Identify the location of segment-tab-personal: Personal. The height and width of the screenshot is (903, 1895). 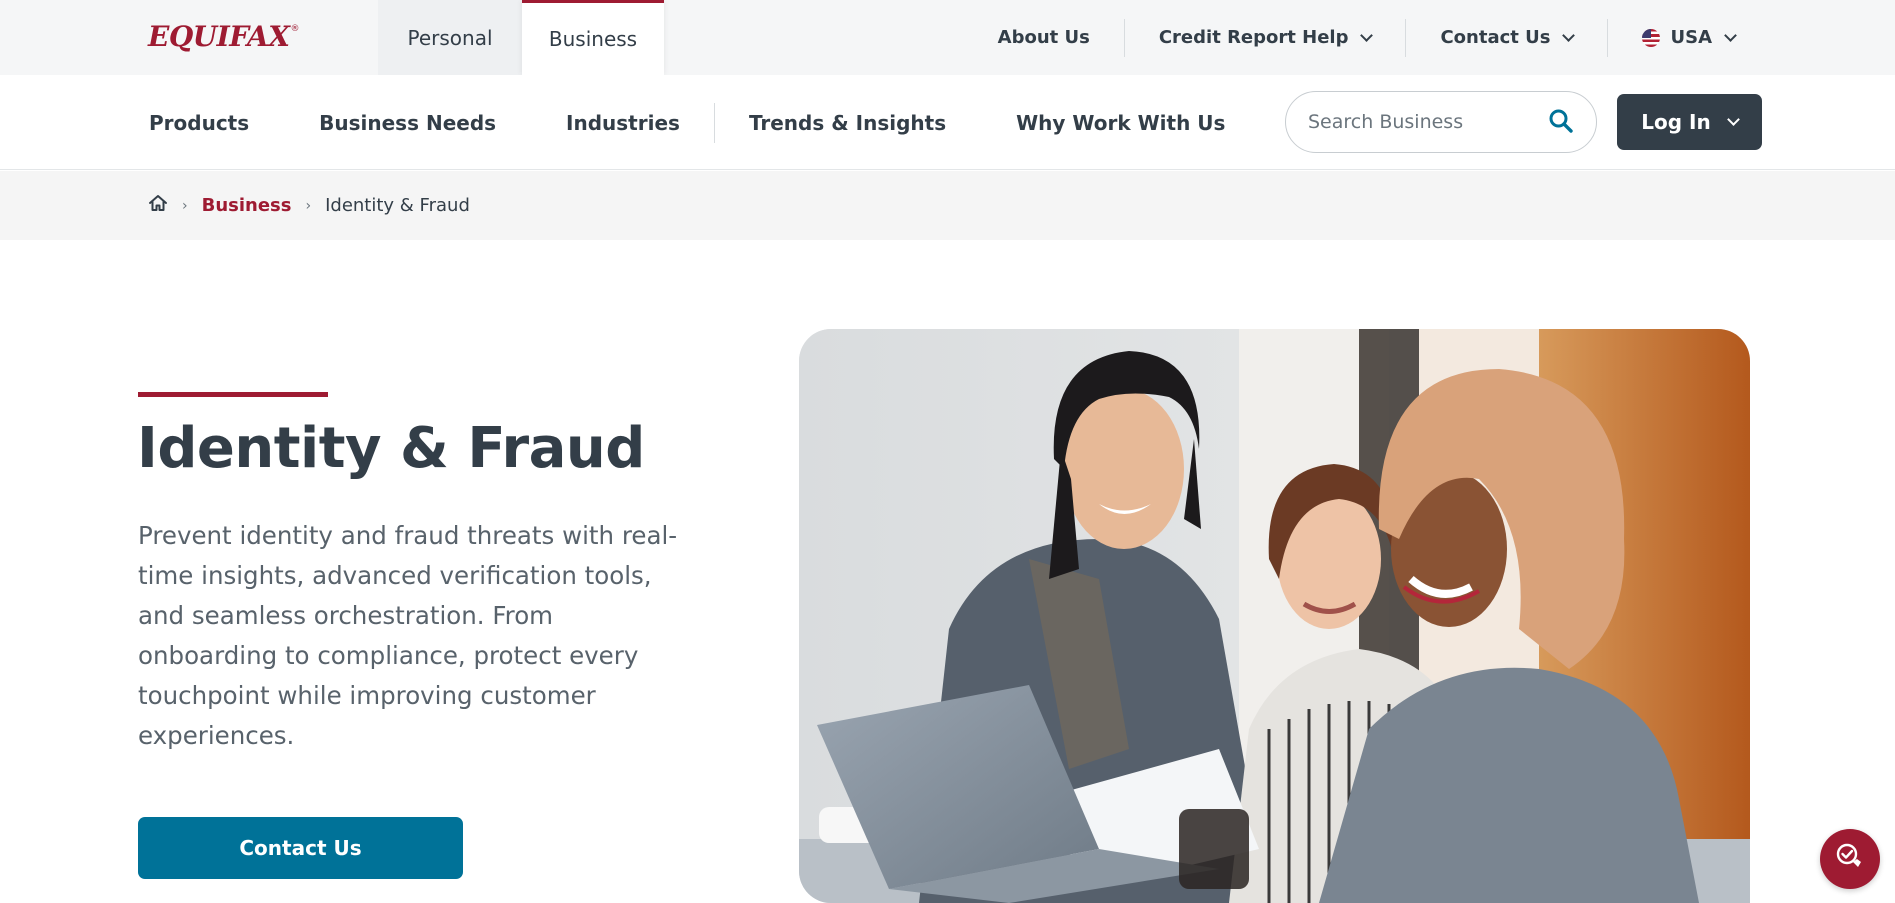
(450, 37).